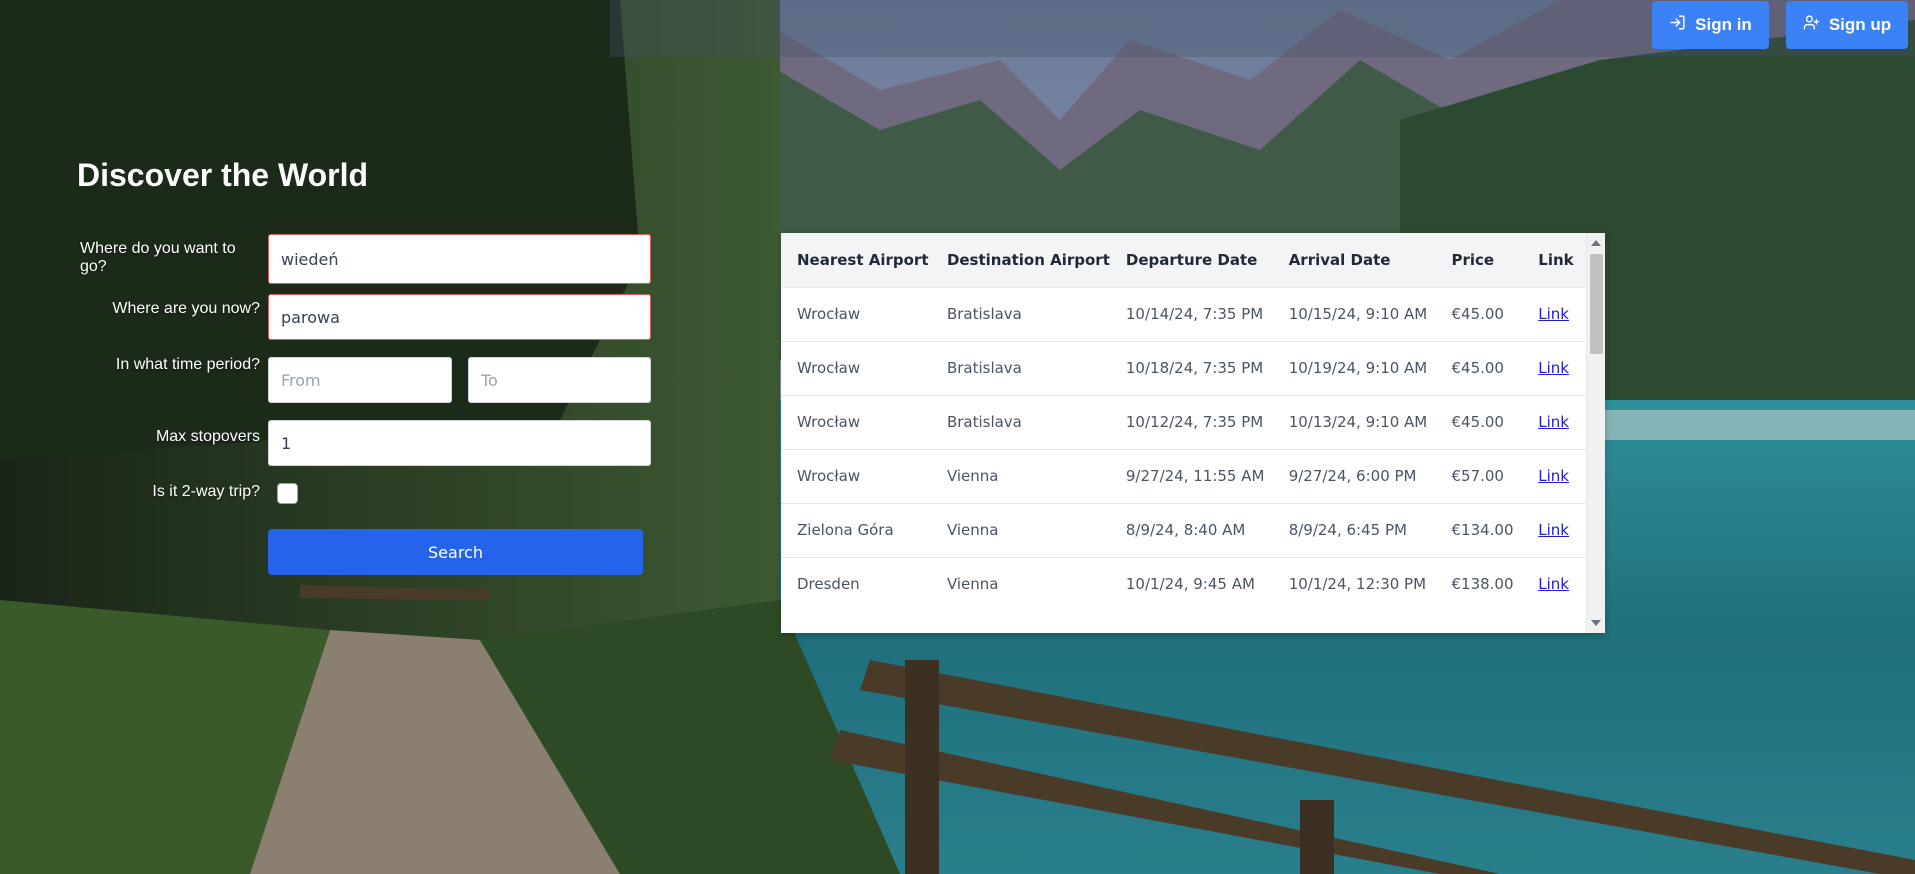 This screenshot has width=1915, height=874. What do you see at coordinates (1811, 25) in the screenshot?
I see `user-plus-icon` at bounding box center [1811, 25].